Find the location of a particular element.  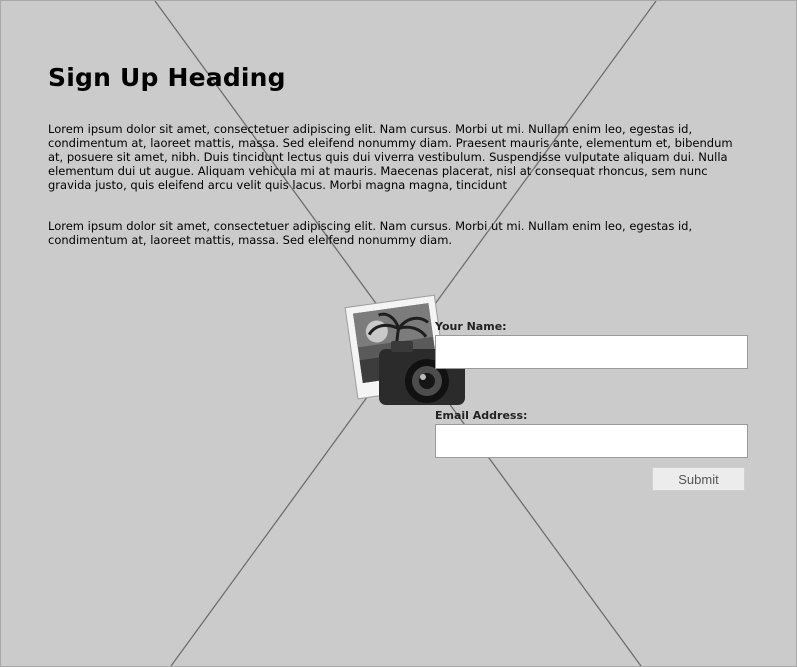

name-field is located at coordinates (591, 352).